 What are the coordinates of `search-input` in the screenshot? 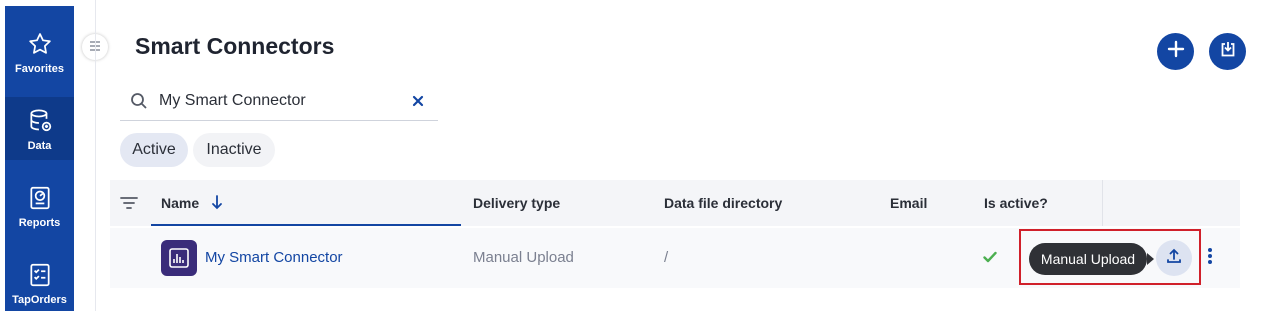 It's located at (279, 101).